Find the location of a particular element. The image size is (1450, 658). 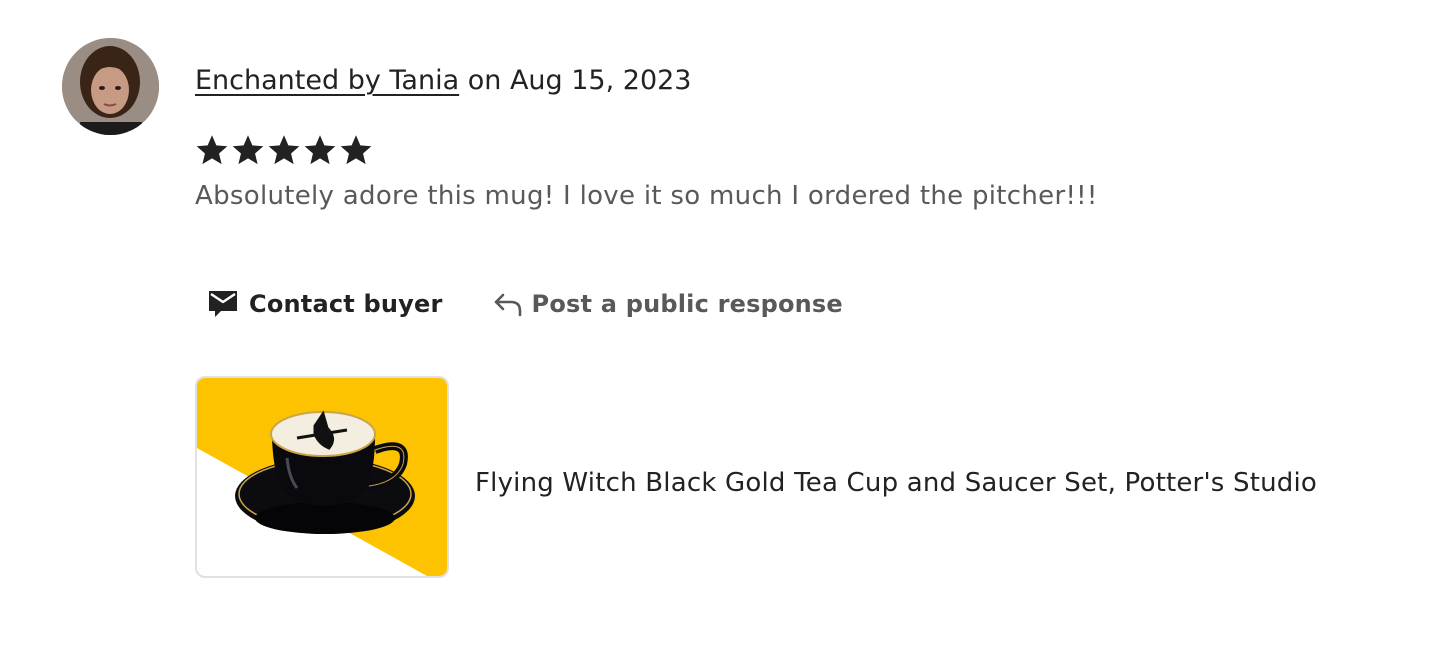

post-public-response-button: Post a public response is located at coordinates (668, 304).